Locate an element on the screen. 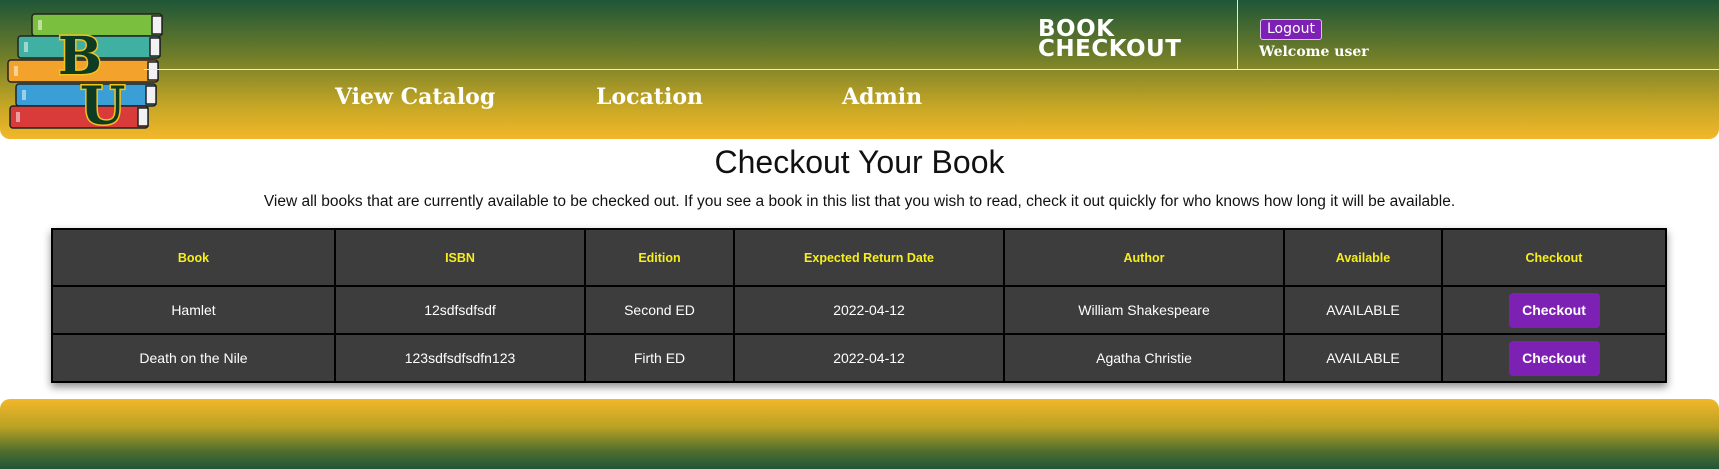 The height and width of the screenshot is (469, 1719). cell-author: William Shakespeare is located at coordinates (1144, 310).